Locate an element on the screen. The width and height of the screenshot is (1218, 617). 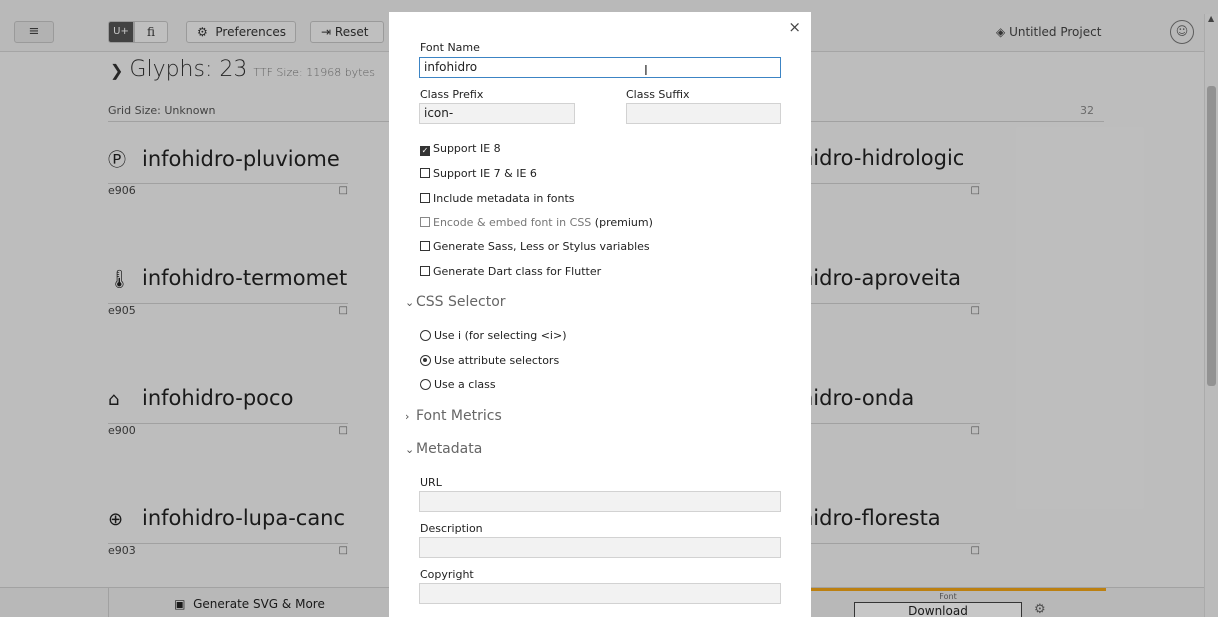
option-label: Generate Sass, Less or Stylus variables is located at coordinates (541, 246).